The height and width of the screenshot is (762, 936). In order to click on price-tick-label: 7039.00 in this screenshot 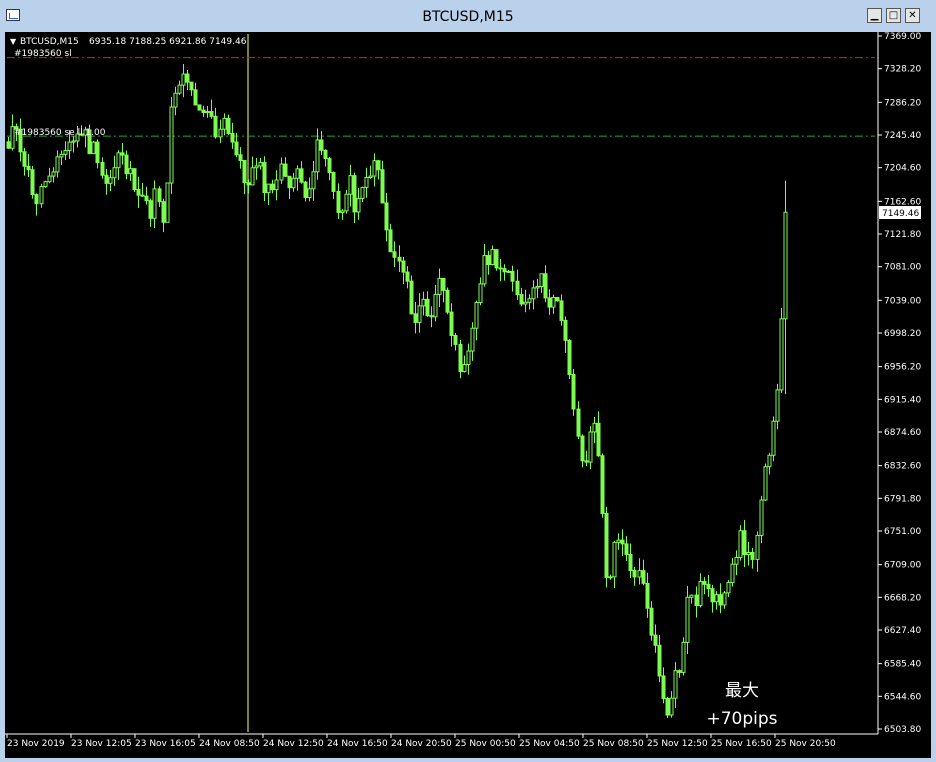, I will do `click(902, 301)`.